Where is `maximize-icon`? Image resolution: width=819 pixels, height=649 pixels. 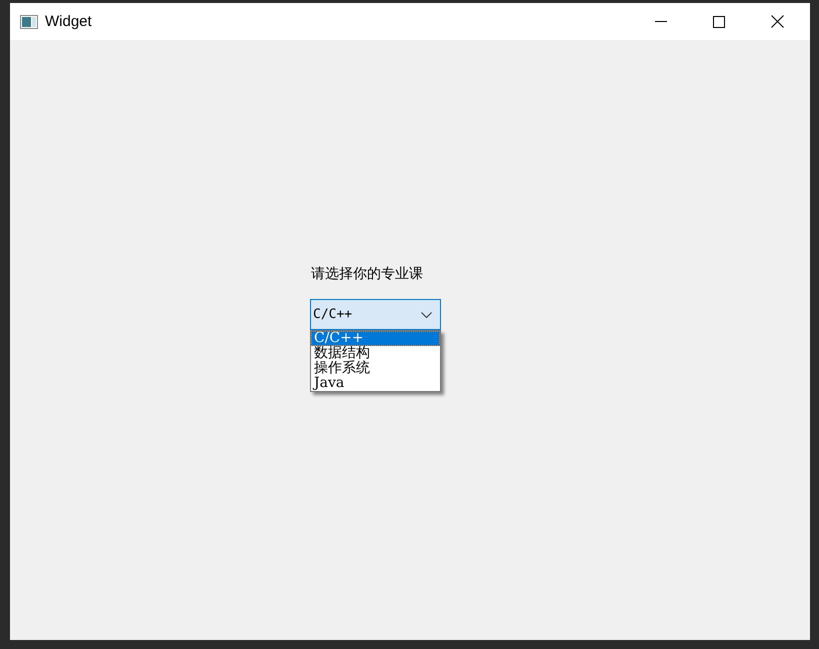
maximize-icon is located at coordinates (719, 22).